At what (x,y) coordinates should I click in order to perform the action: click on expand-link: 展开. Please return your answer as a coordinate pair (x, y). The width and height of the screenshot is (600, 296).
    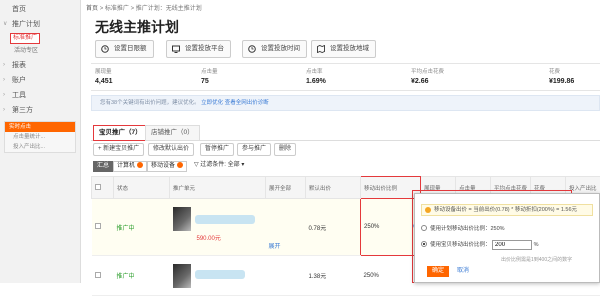
    Looking at the image, I should click on (286, 227).